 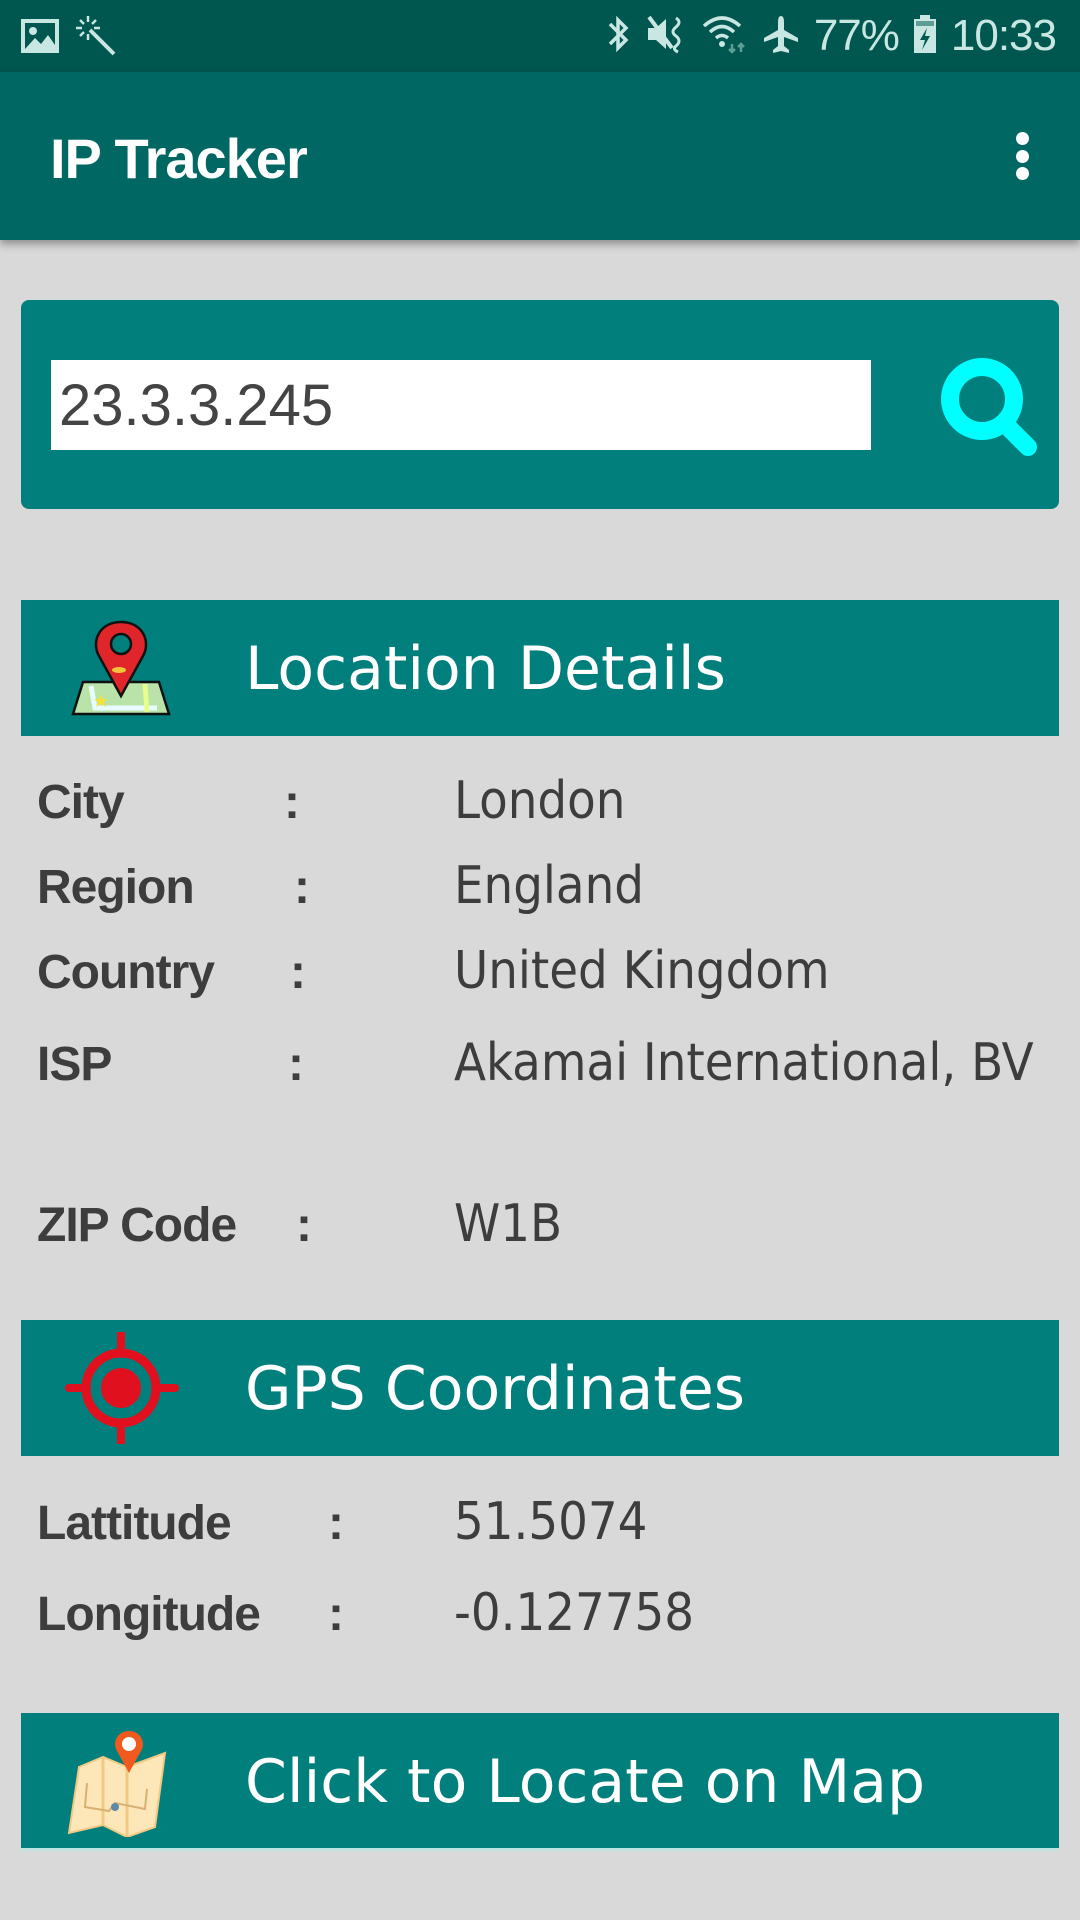 I want to click on gps-coordinates-header: GPS Coordinates, so click(x=540, y=1388).